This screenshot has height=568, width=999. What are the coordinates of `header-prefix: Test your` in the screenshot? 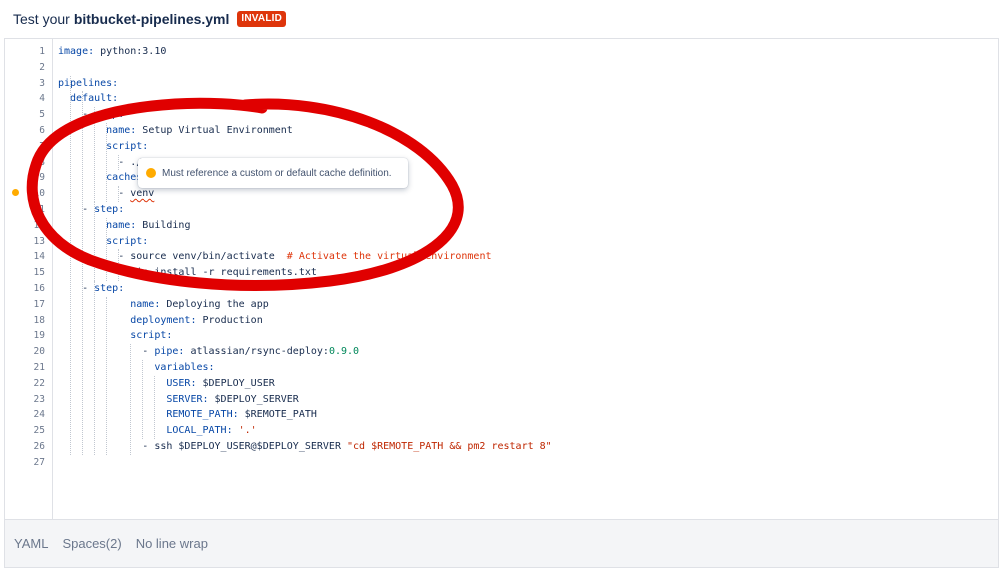 It's located at (41, 19).